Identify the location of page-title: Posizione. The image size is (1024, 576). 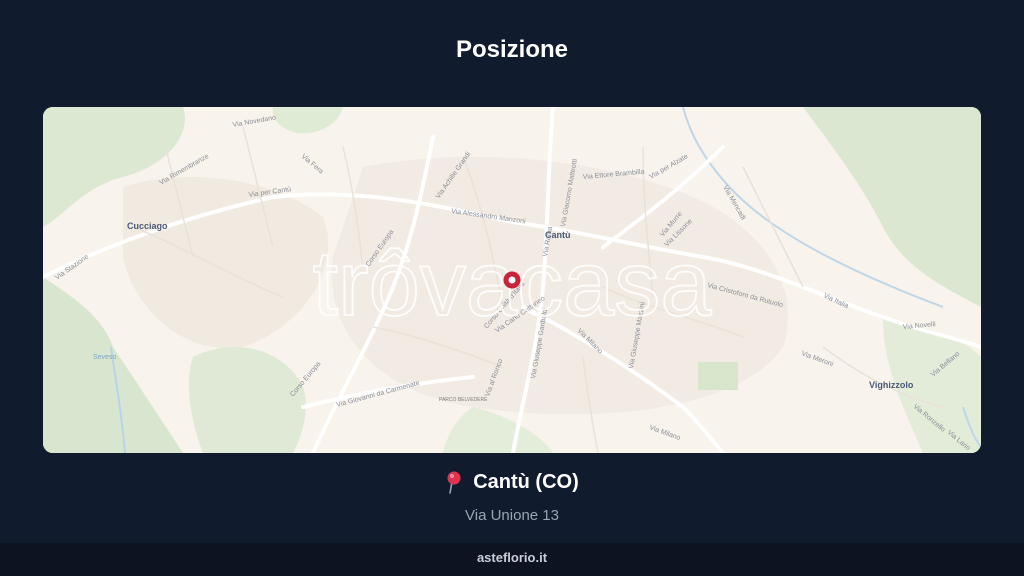
(512, 49).